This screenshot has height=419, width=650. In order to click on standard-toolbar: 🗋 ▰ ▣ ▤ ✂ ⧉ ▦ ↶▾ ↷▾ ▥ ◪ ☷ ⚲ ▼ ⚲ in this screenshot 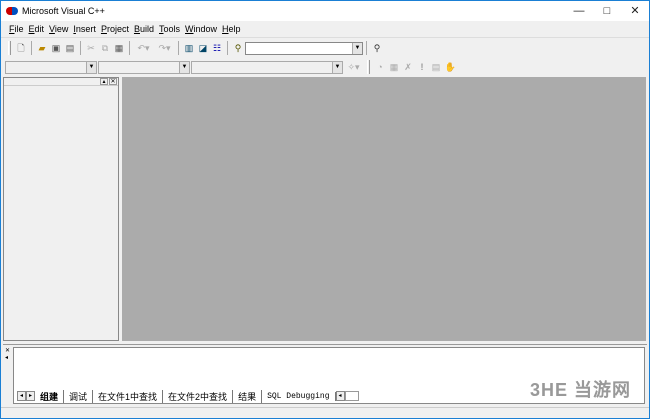, I will do `click(325, 48)`.